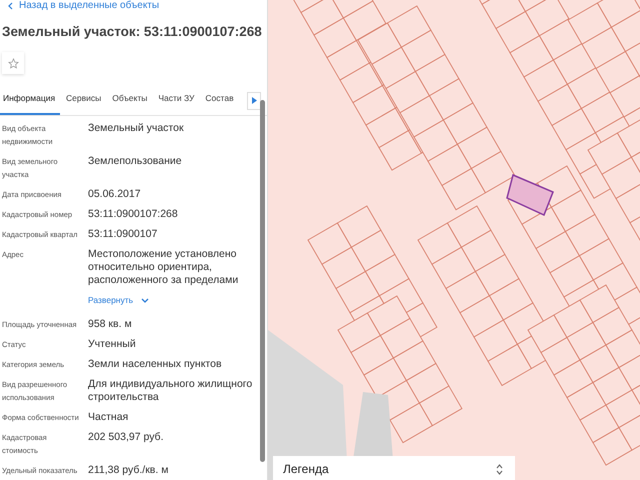 This screenshot has width=640, height=480. I want to click on legend-label: Легенда, so click(306, 469).